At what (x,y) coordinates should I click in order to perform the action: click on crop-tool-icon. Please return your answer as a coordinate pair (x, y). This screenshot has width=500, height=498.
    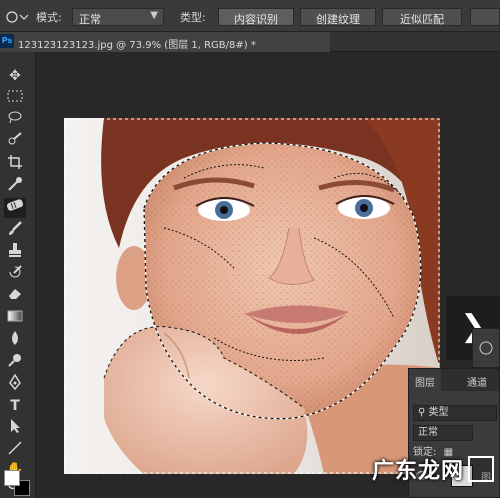
    Looking at the image, I should click on (15, 164).